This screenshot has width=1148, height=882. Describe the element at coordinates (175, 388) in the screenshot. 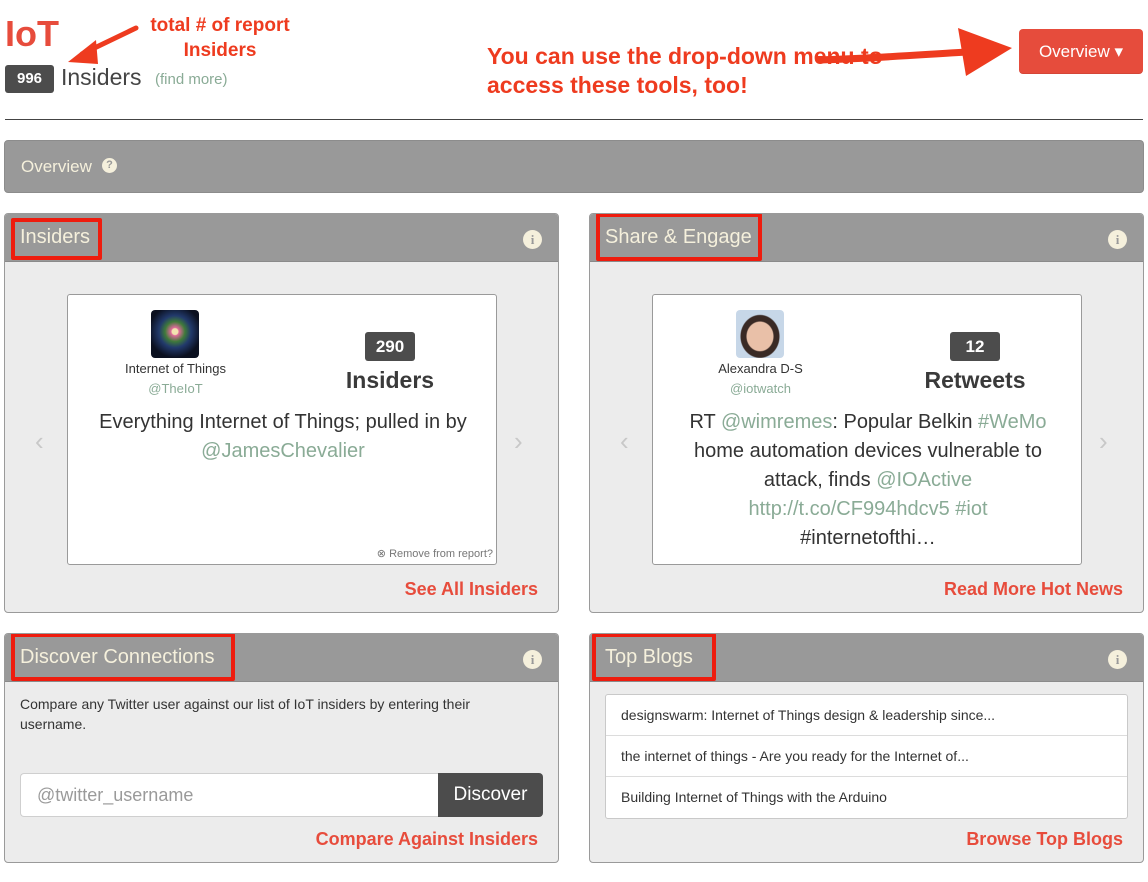

I see `profile-handle: @TheIoT` at that location.